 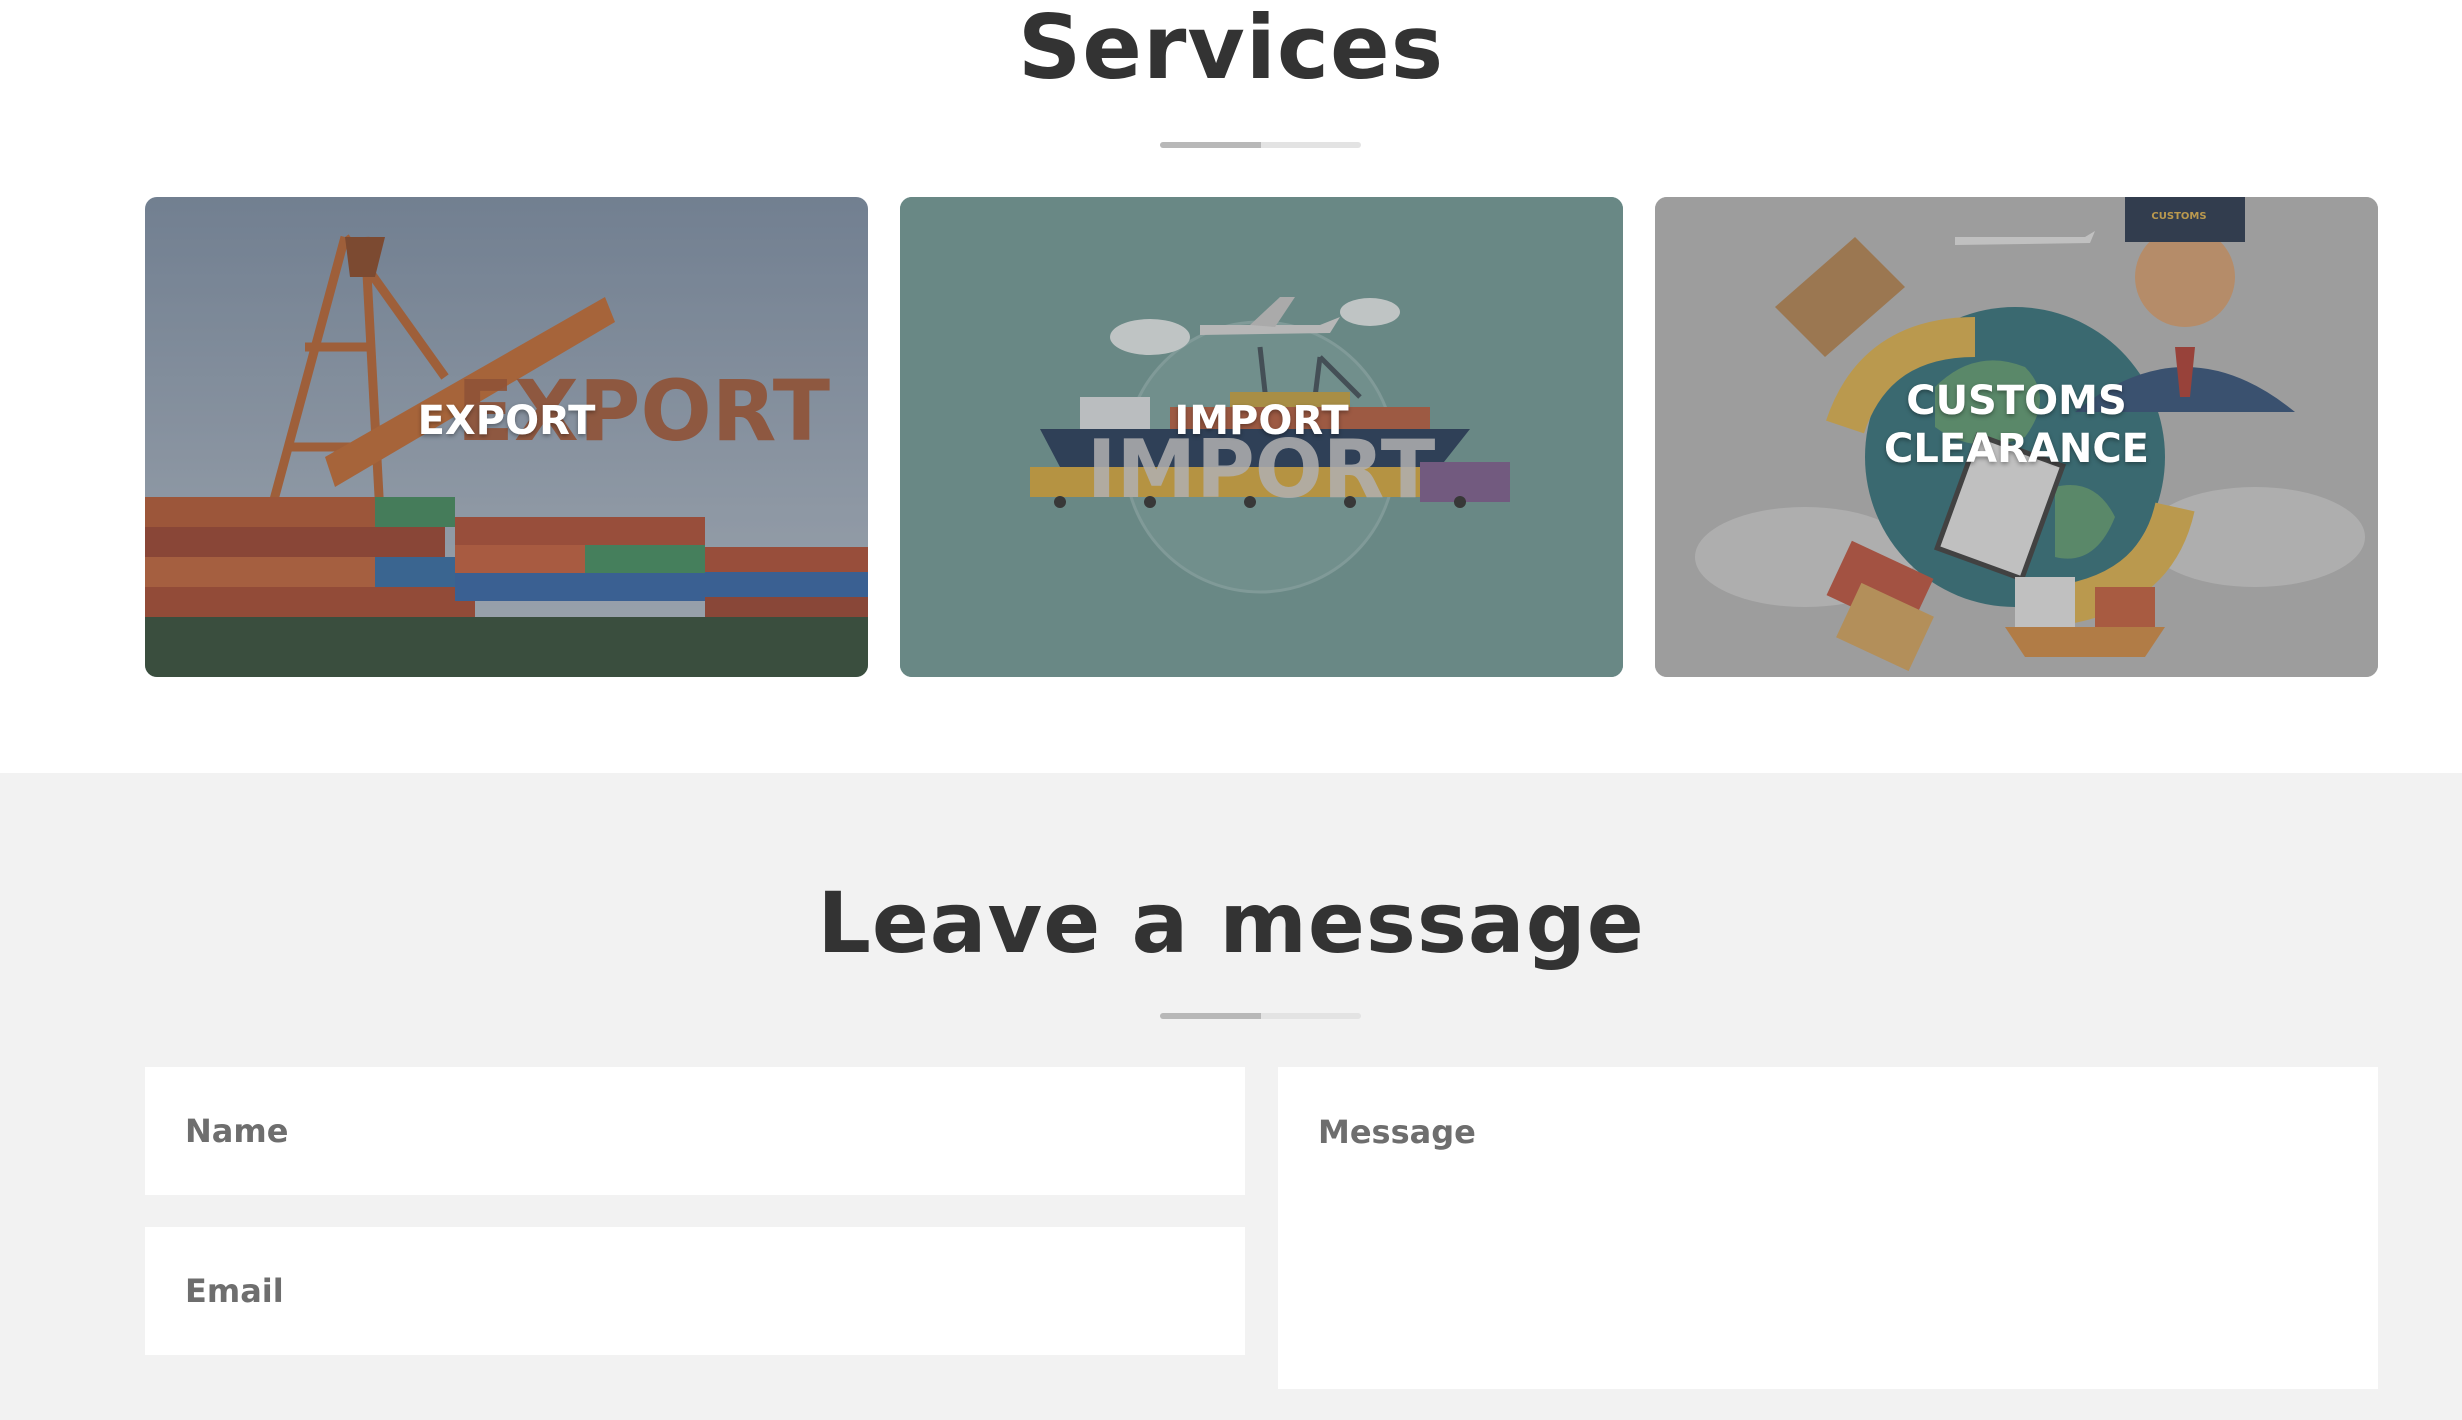 I want to click on export-card: EXPORT EXPORT, so click(x=506, y=437).